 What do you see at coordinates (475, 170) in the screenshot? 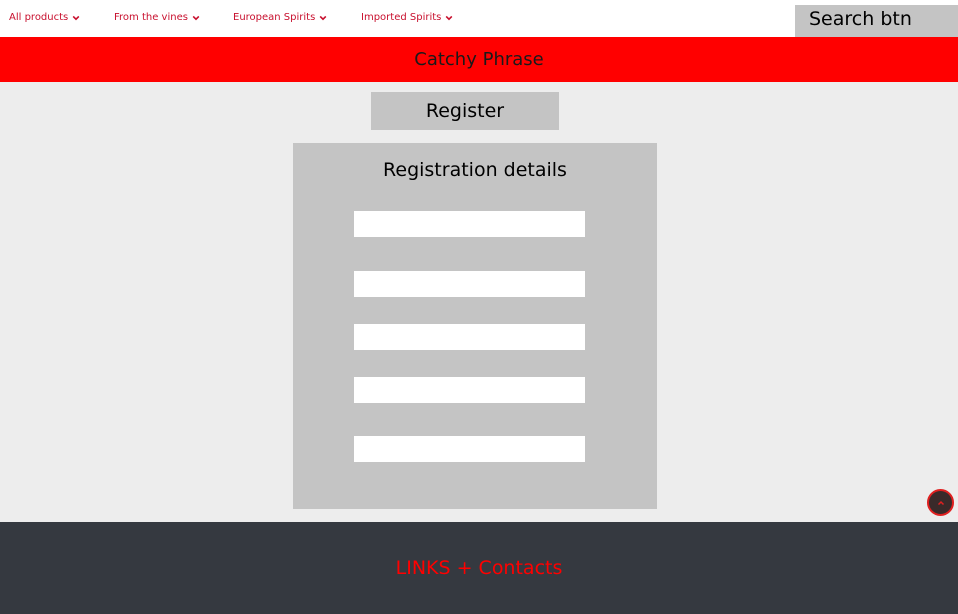
I see `form-title: Registration details` at bounding box center [475, 170].